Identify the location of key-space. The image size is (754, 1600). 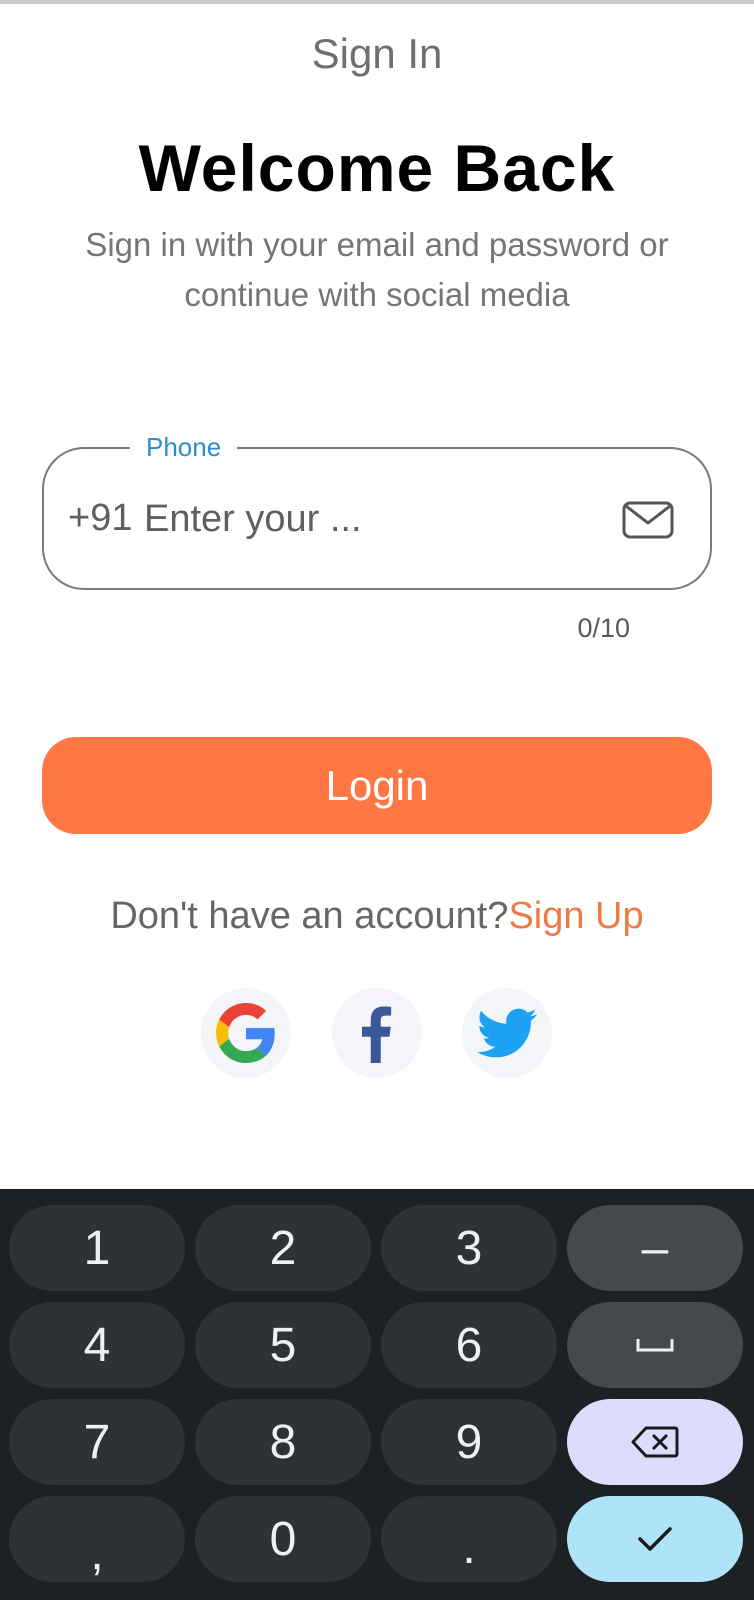
(655, 1345).